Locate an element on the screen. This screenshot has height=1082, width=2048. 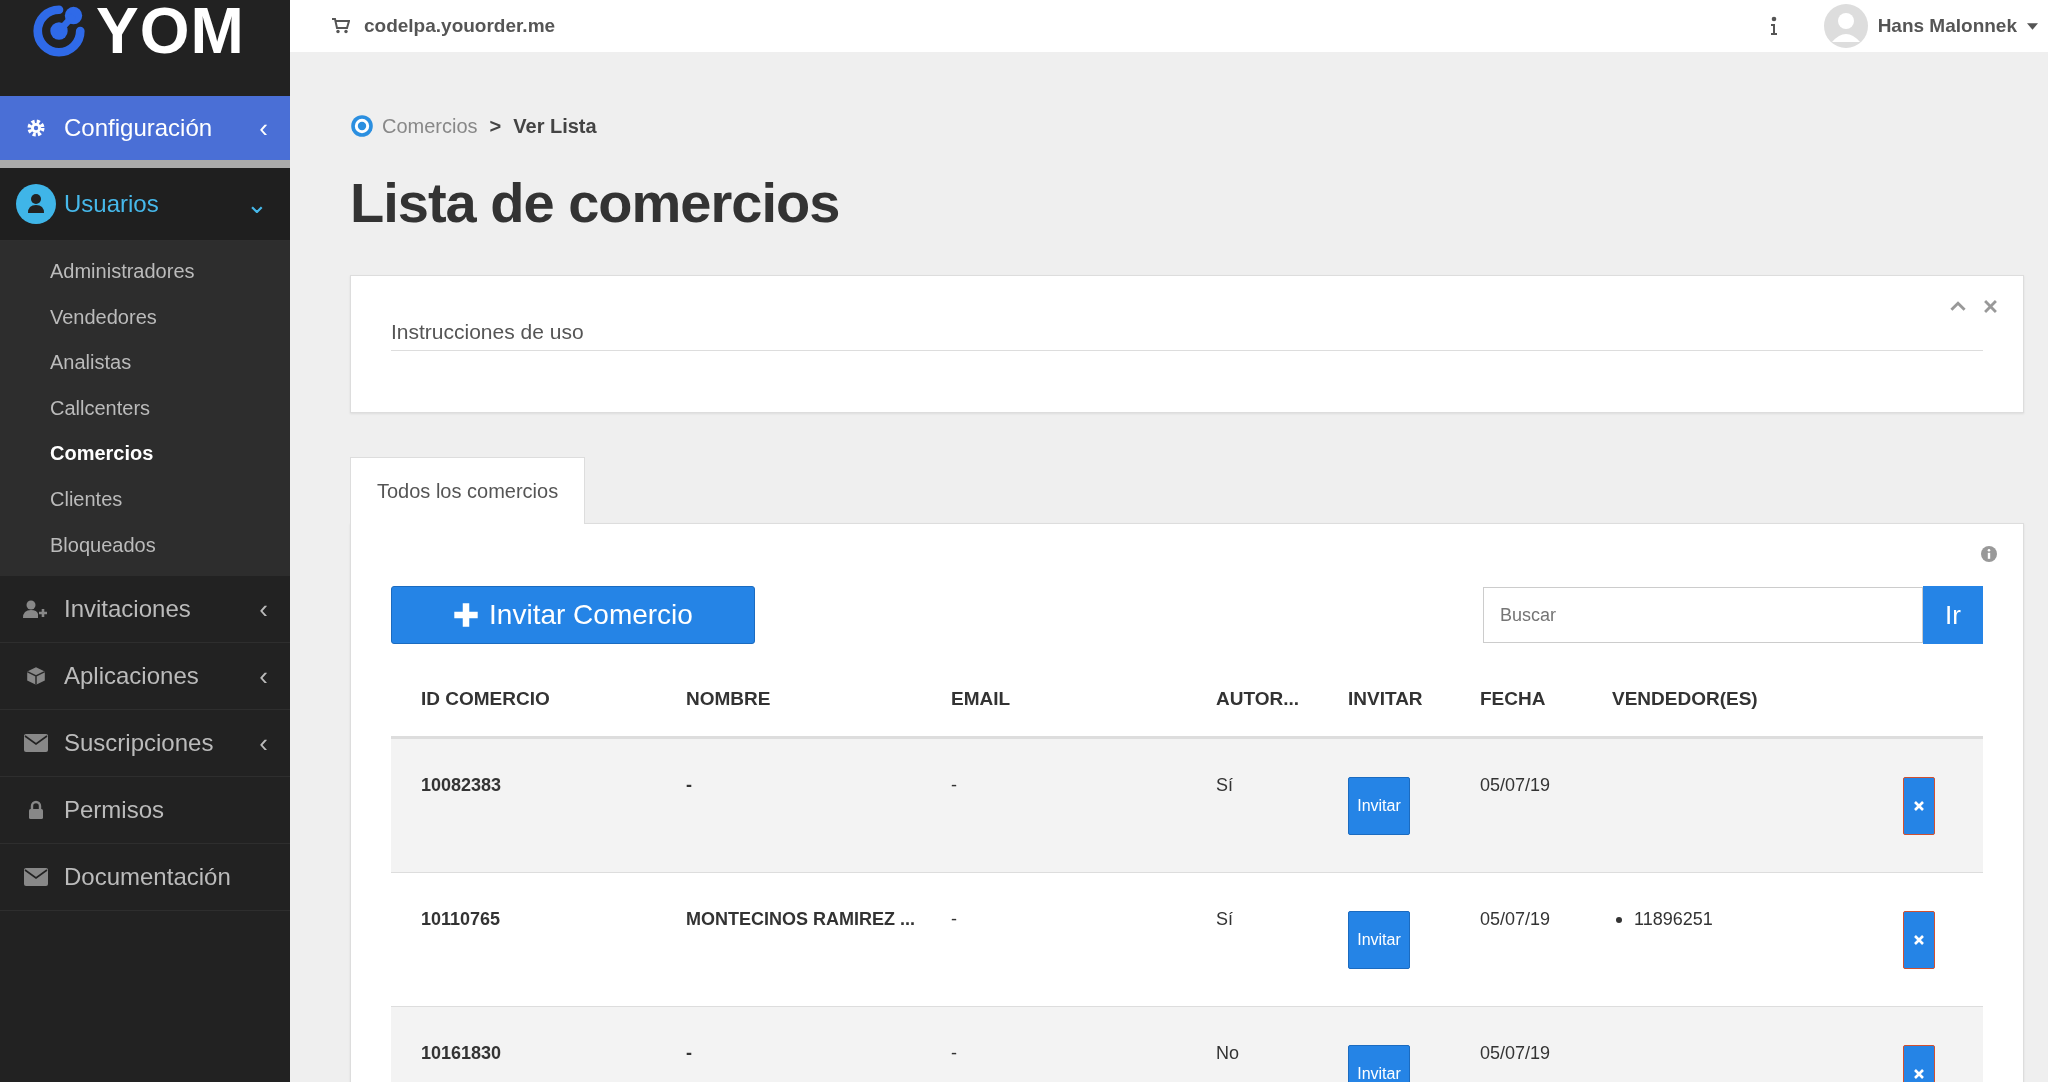
submenu-item: Administradores is located at coordinates (145, 272).